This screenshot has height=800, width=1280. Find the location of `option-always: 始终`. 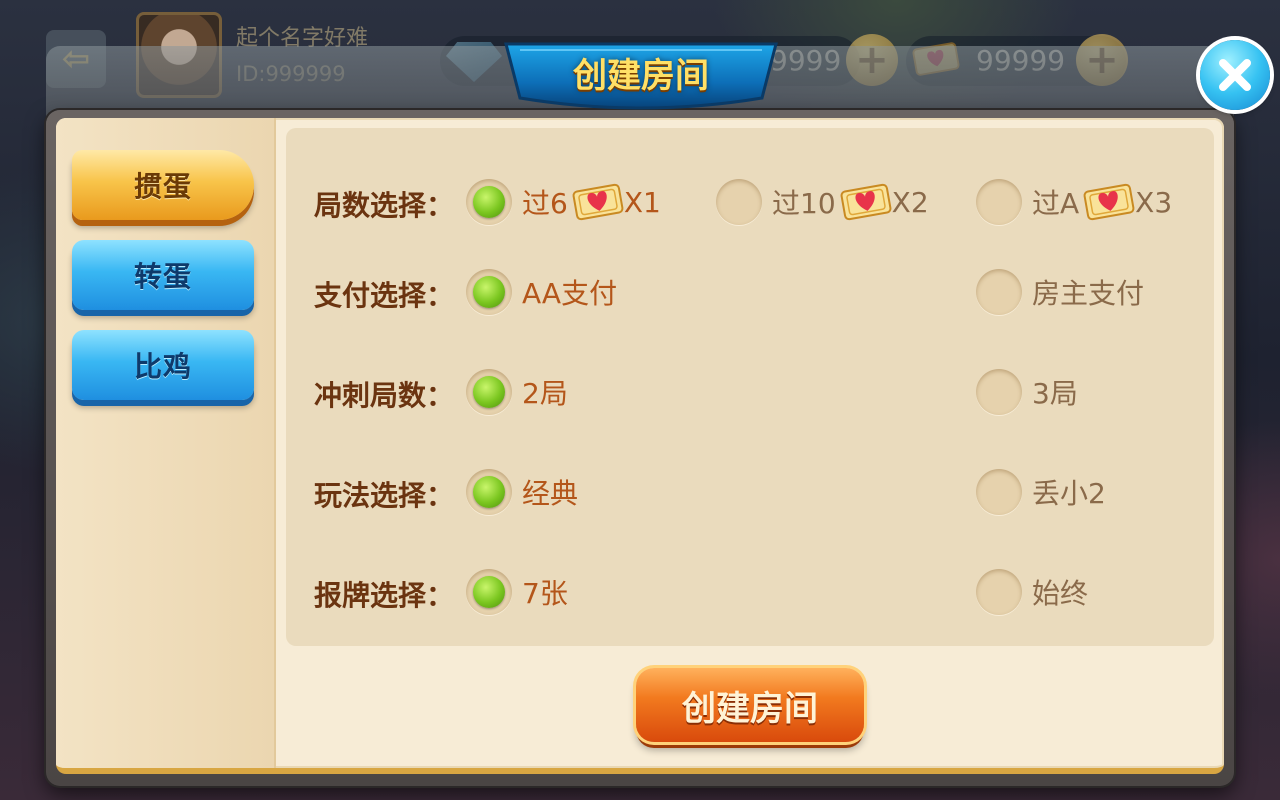

option-always: 始终 is located at coordinates (1032, 592).